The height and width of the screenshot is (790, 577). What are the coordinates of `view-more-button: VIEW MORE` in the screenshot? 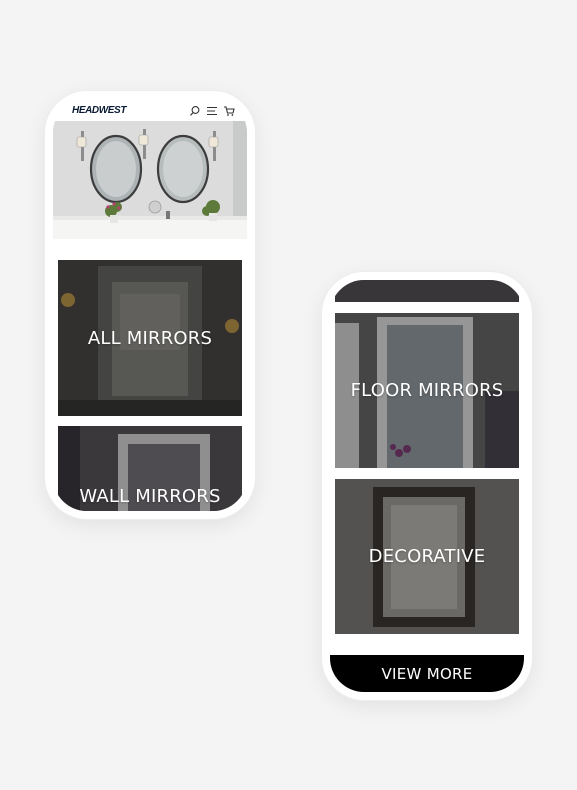 It's located at (427, 673).